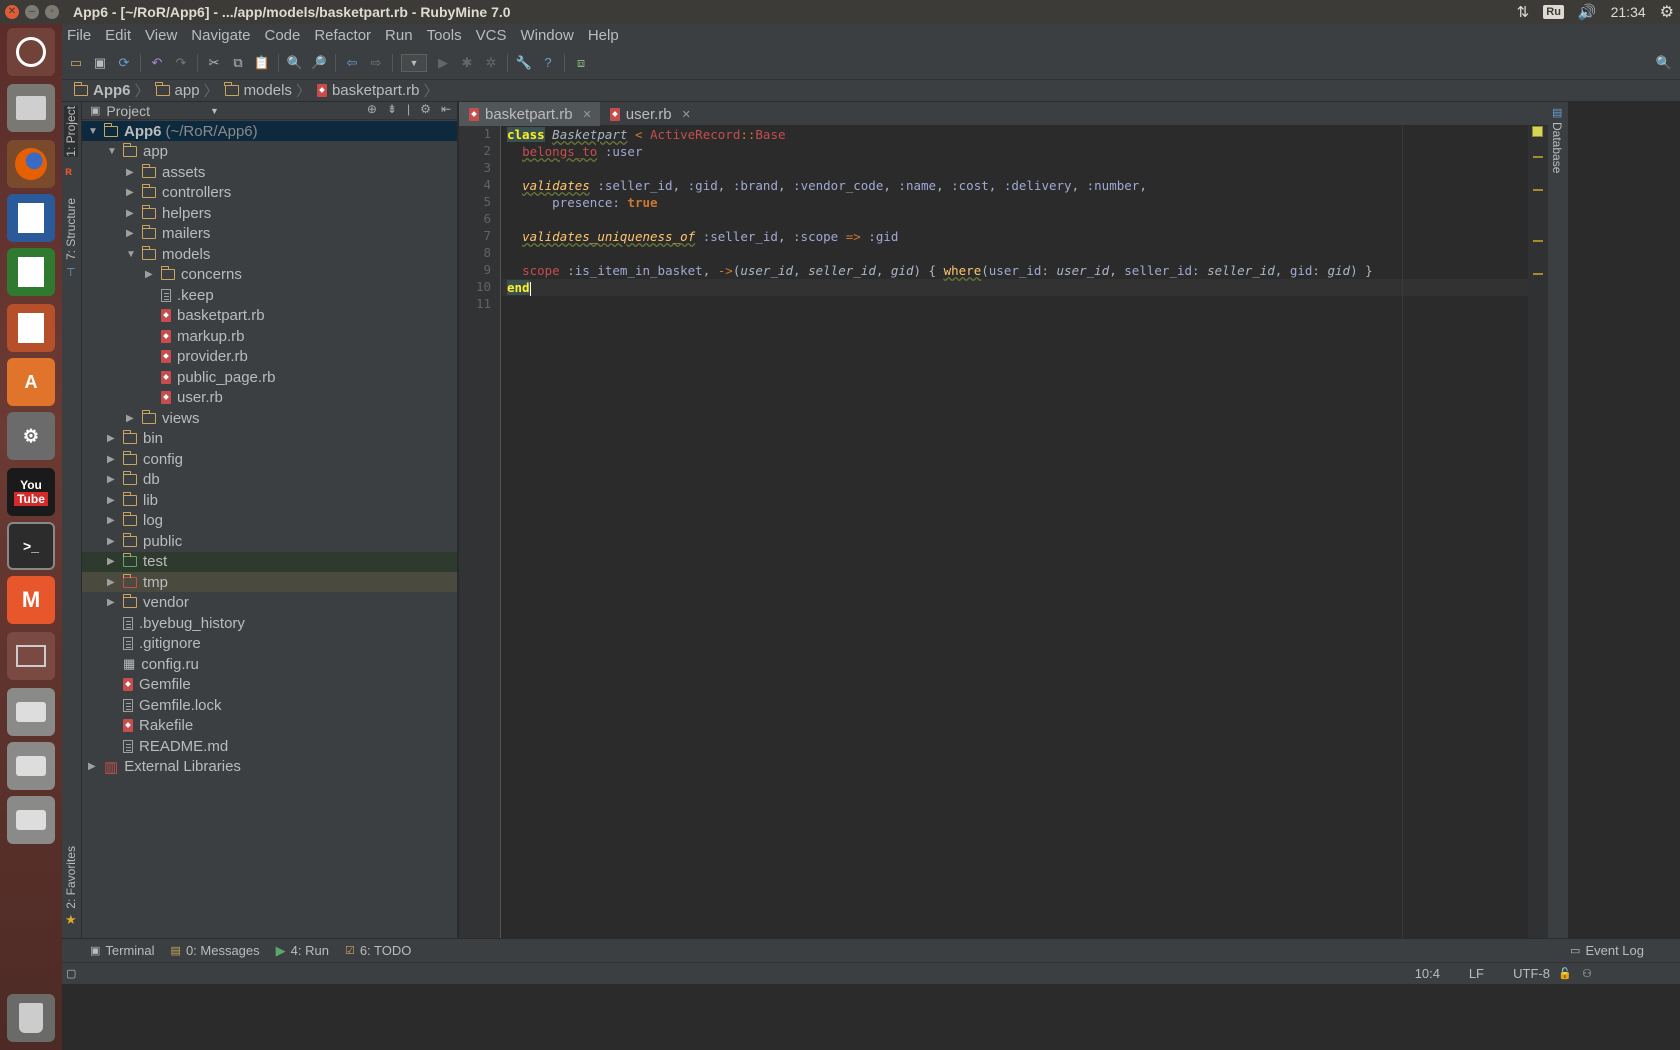 The image size is (1680, 1050). Describe the element at coordinates (491, 63) in the screenshot. I see `coverage-icon: ✲` at that location.